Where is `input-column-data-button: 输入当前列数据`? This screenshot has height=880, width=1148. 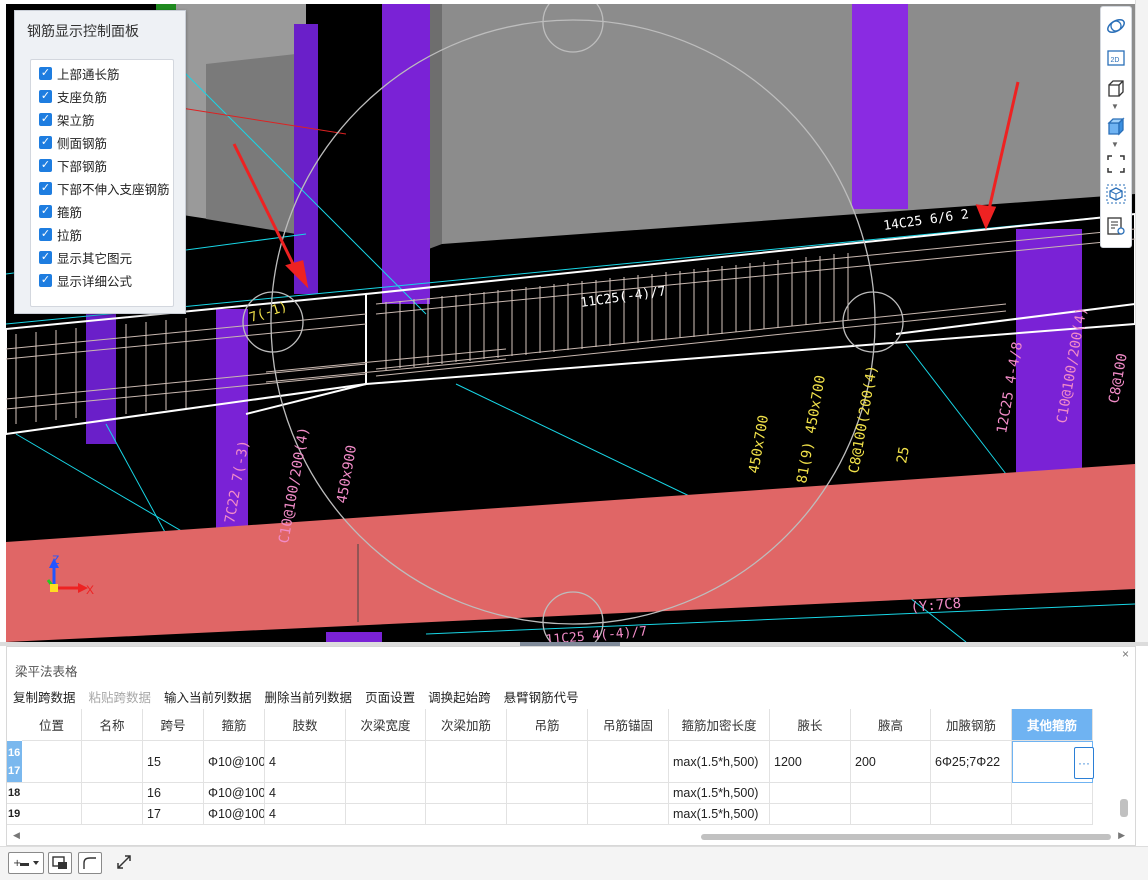 input-column-data-button: 输入当前列数据 is located at coordinates (208, 696).